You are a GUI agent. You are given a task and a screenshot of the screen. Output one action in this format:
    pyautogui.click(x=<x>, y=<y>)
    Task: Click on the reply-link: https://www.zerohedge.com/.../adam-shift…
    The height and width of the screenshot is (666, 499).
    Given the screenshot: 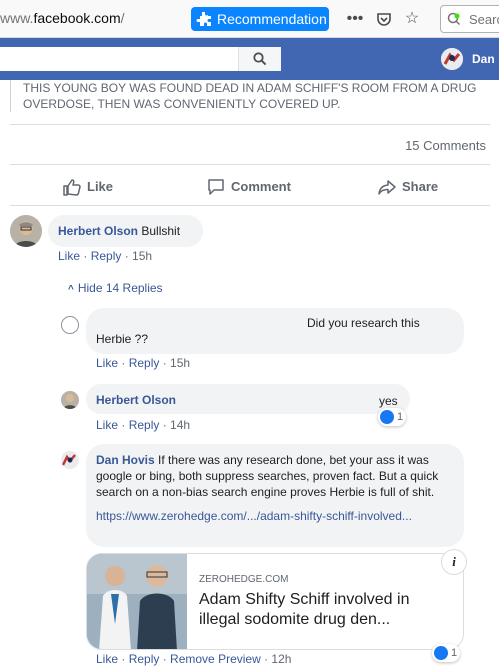 What is the action you would take?
    pyautogui.click(x=275, y=516)
    